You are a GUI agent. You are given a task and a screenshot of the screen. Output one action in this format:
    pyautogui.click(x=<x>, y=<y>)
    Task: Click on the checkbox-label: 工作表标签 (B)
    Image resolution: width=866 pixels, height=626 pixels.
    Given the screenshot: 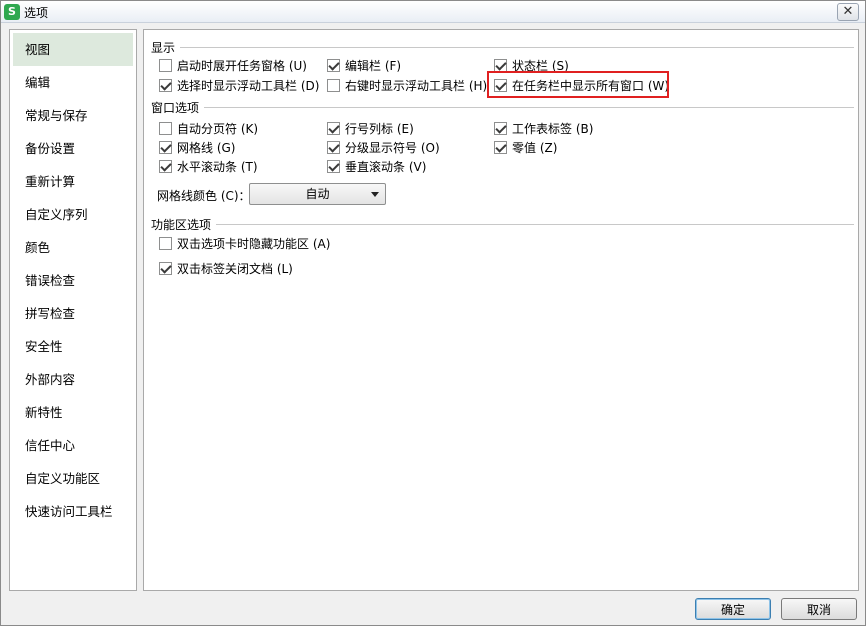 What is the action you would take?
    pyautogui.click(x=553, y=128)
    